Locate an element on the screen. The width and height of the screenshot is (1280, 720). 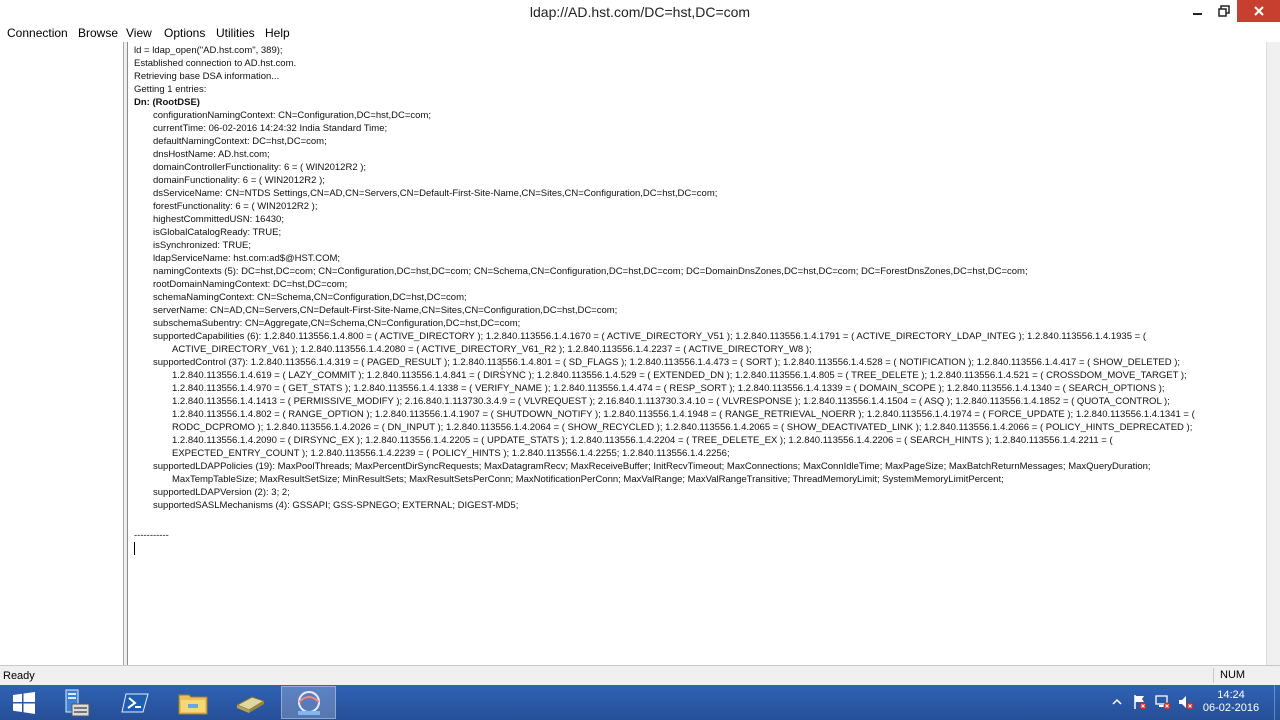
menu-help: Help is located at coordinates (277, 33).